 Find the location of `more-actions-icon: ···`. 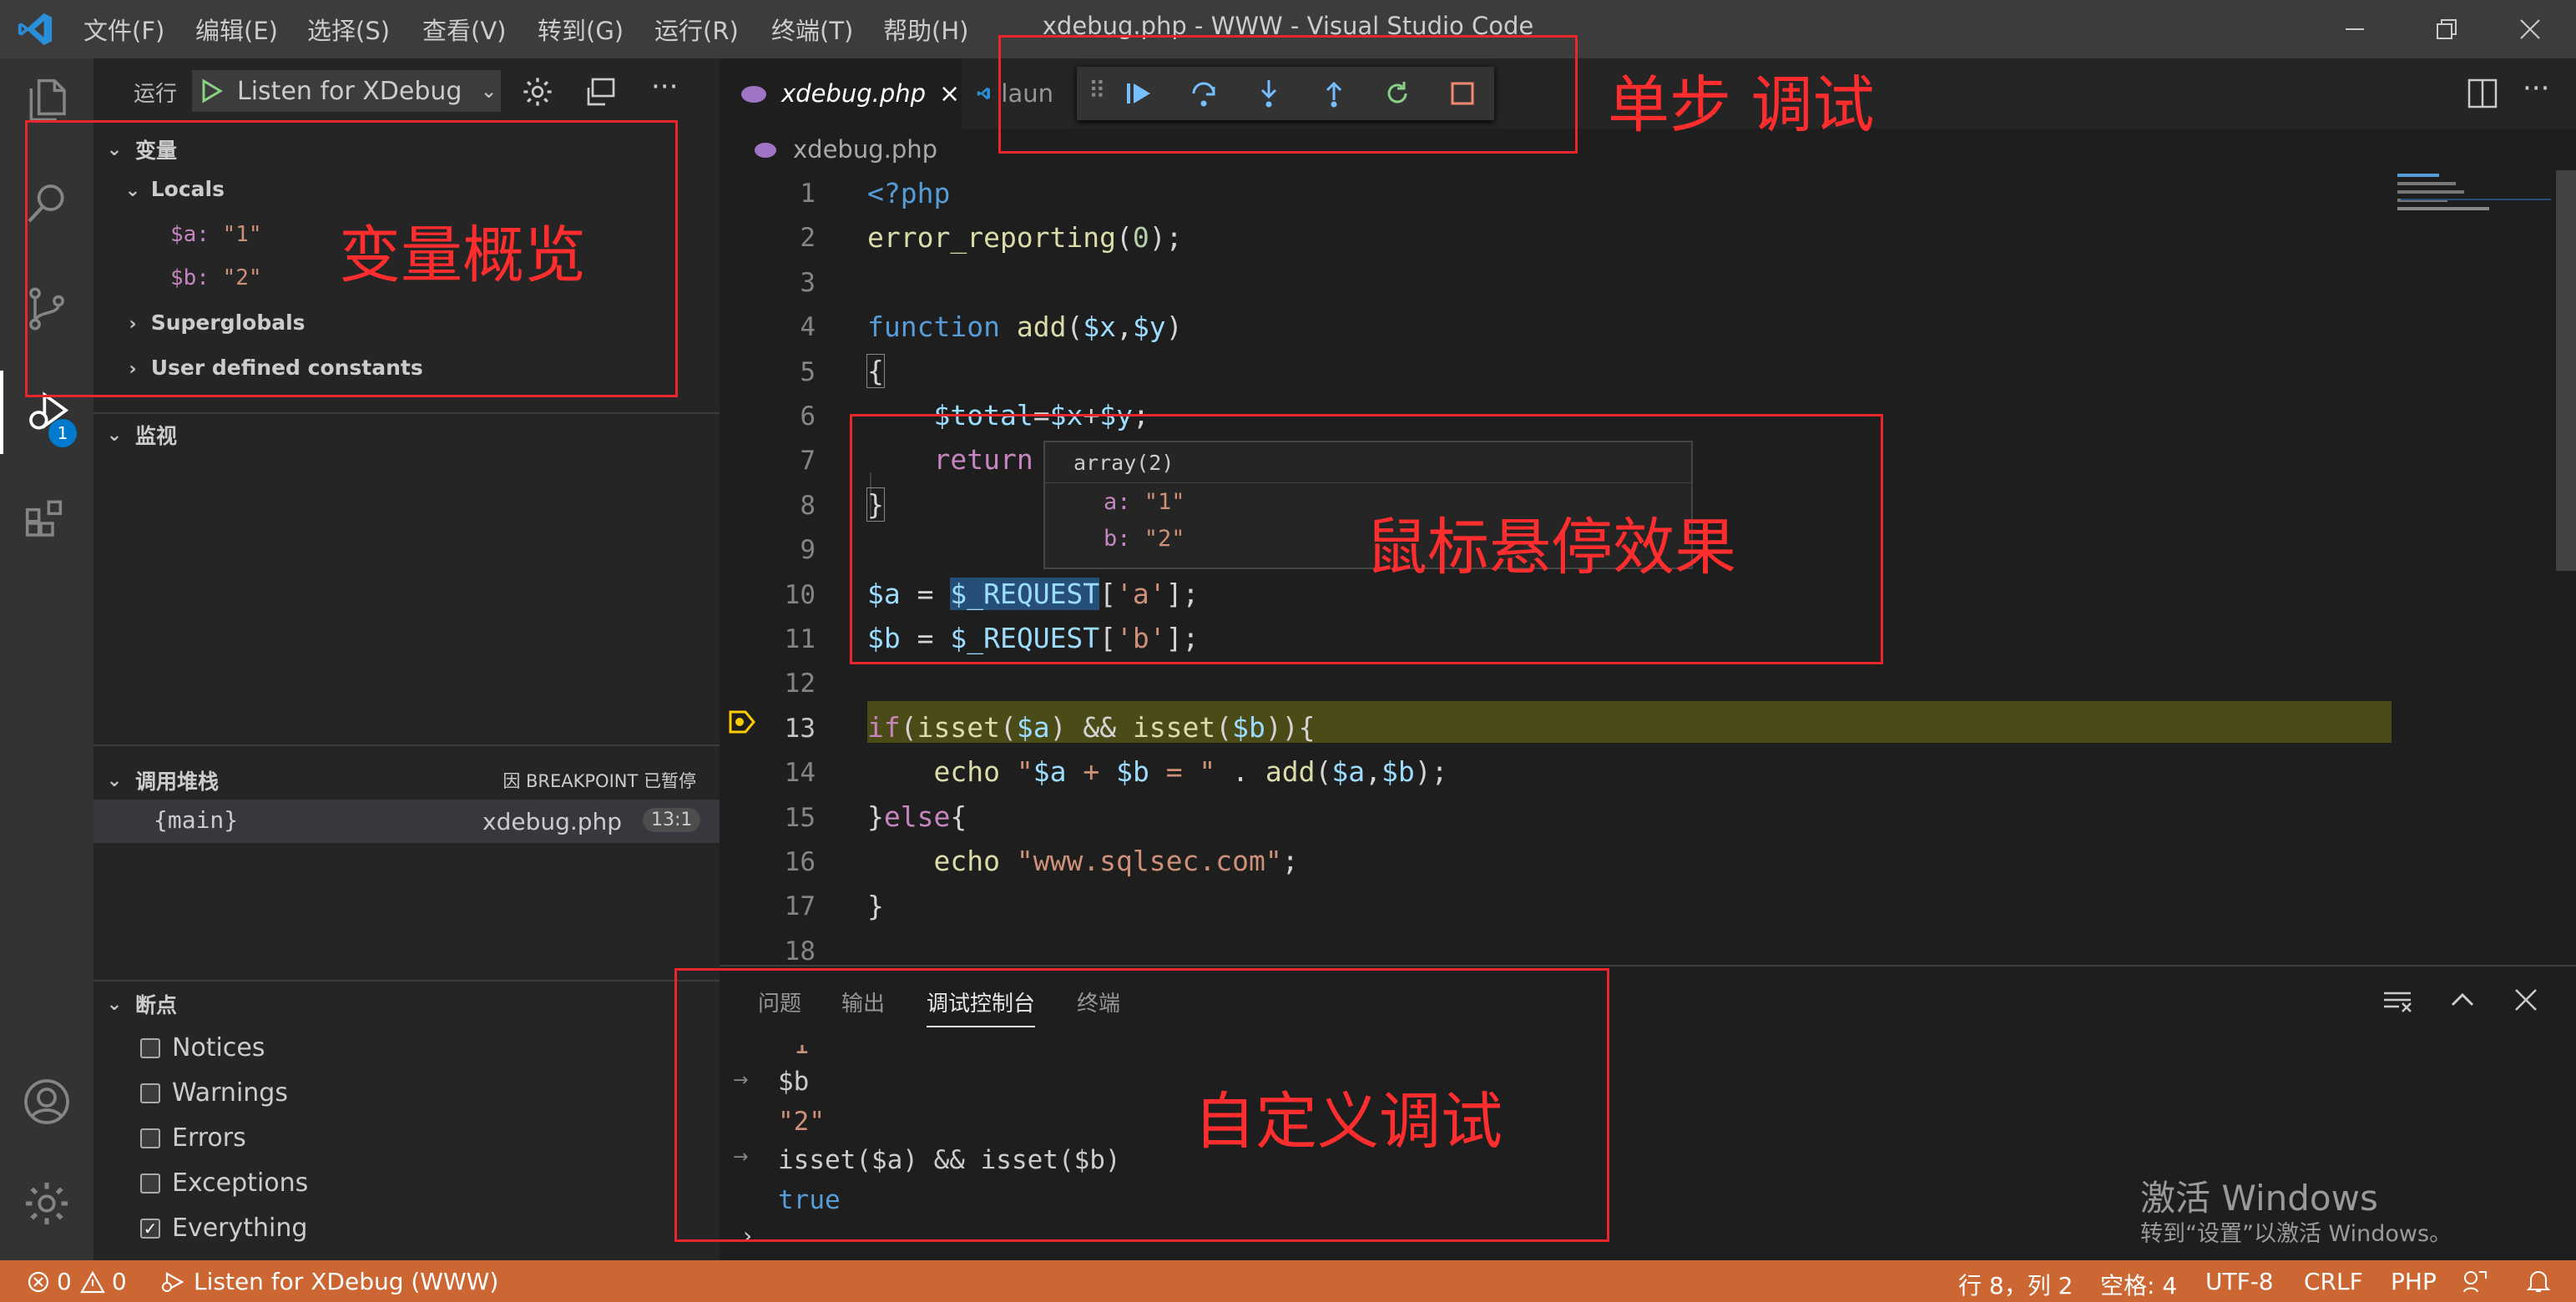

more-actions-icon: ··· is located at coordinates (664, 86).